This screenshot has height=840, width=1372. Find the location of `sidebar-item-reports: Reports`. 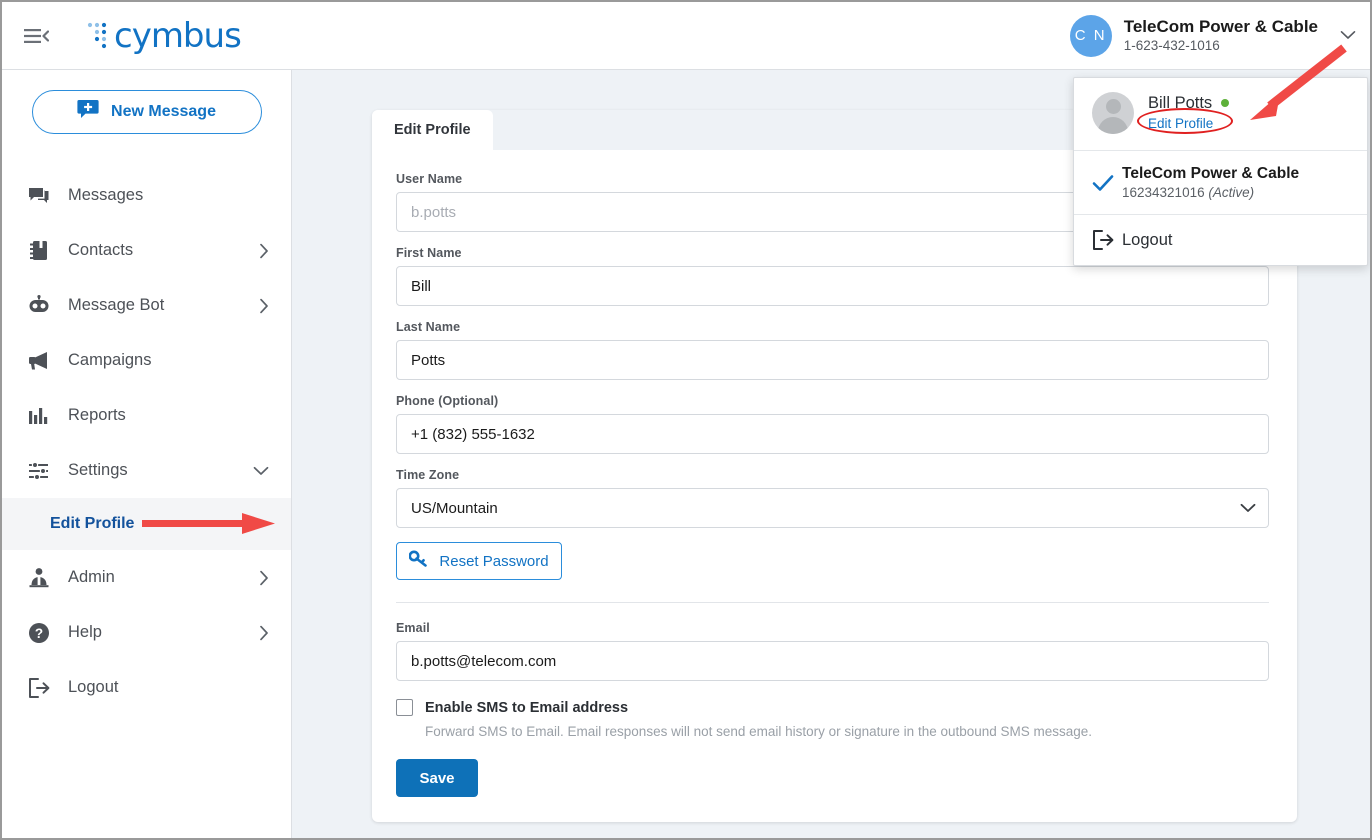

sidebar-item-reports: Reports is located at coordinates (146, 415).